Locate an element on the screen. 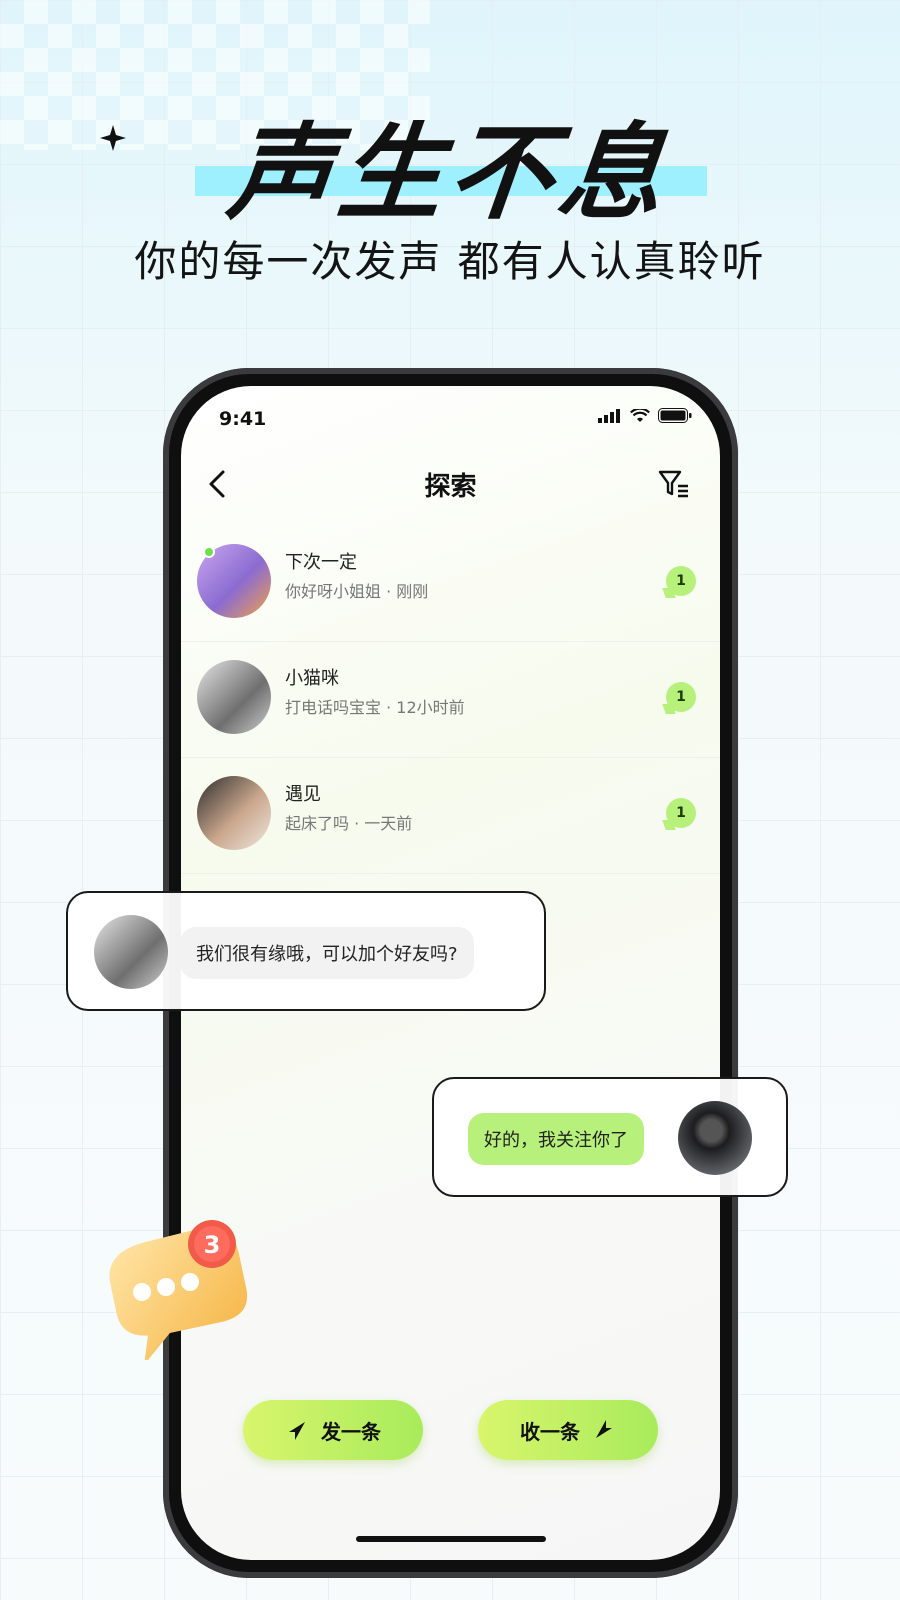 The height and width of the screenshot is (1600, 900). nav-bar: 探索 is located at coordinates (450, 484).